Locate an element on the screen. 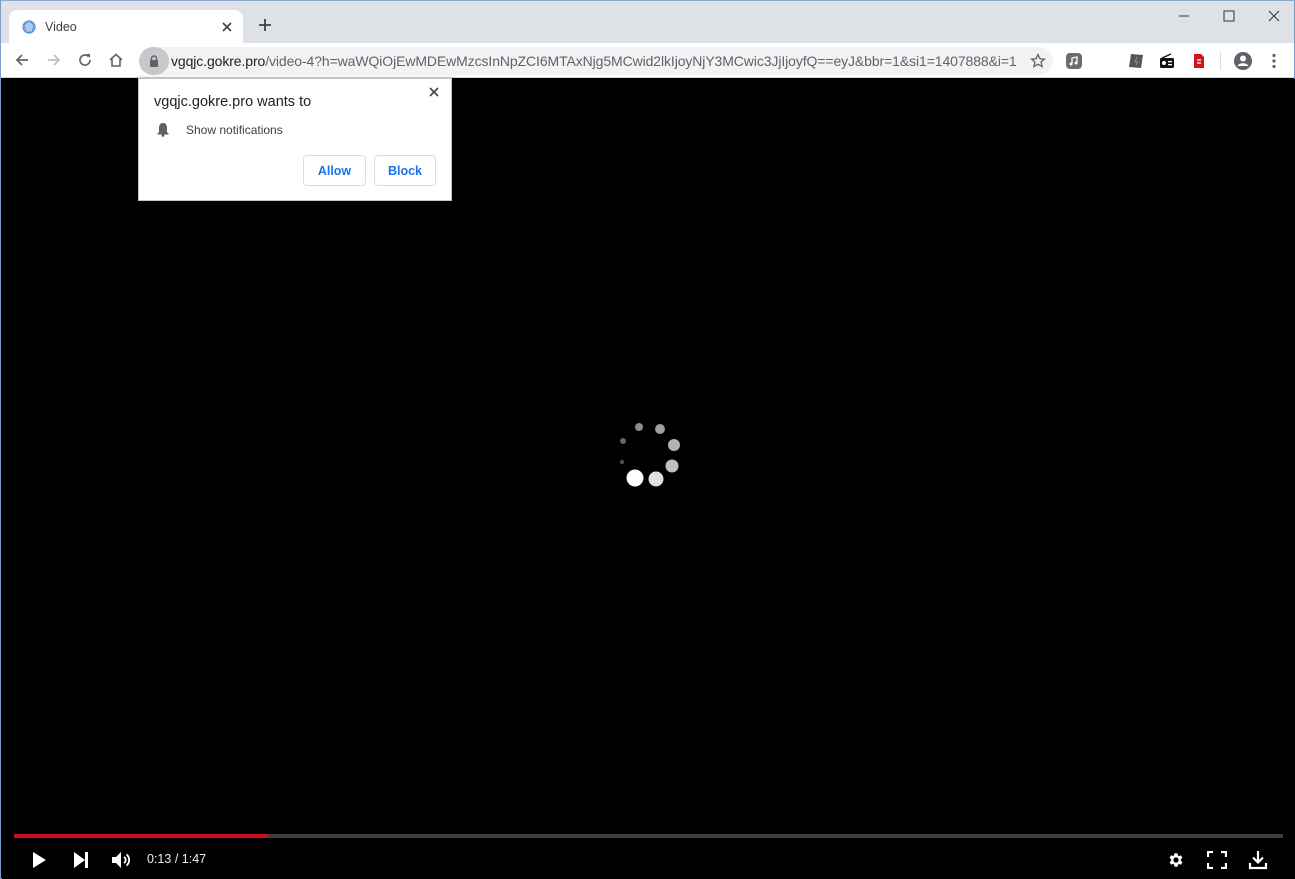 The width and height of the screenshot is (1295, 879). reload-button is located at coordinates (85, 60).